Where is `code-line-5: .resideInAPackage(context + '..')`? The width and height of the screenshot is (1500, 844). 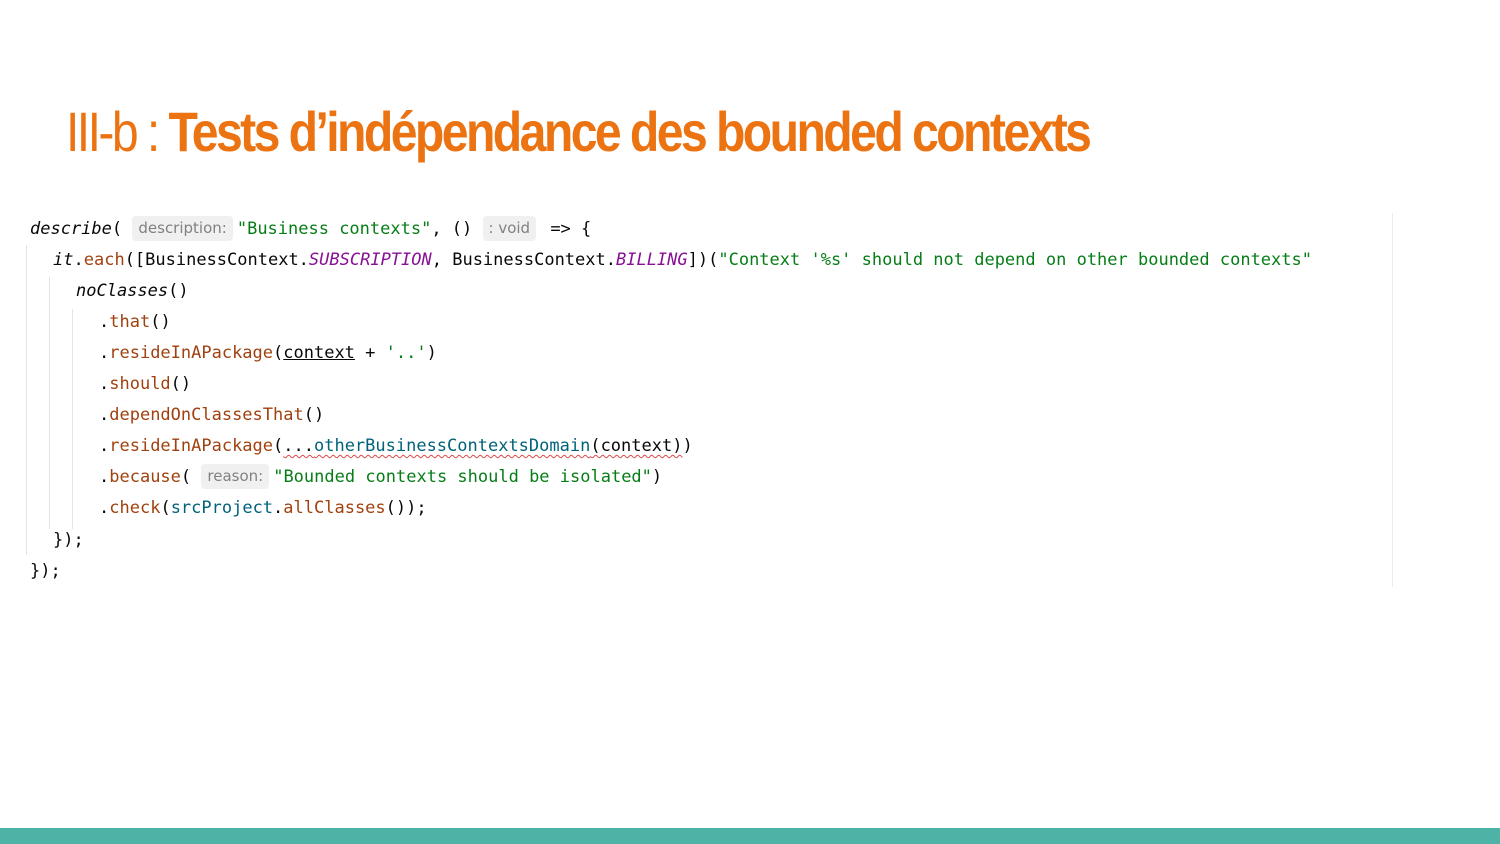
code-line-5: .resideInAPackage(context + '..') is located at coordinates (268, 353).